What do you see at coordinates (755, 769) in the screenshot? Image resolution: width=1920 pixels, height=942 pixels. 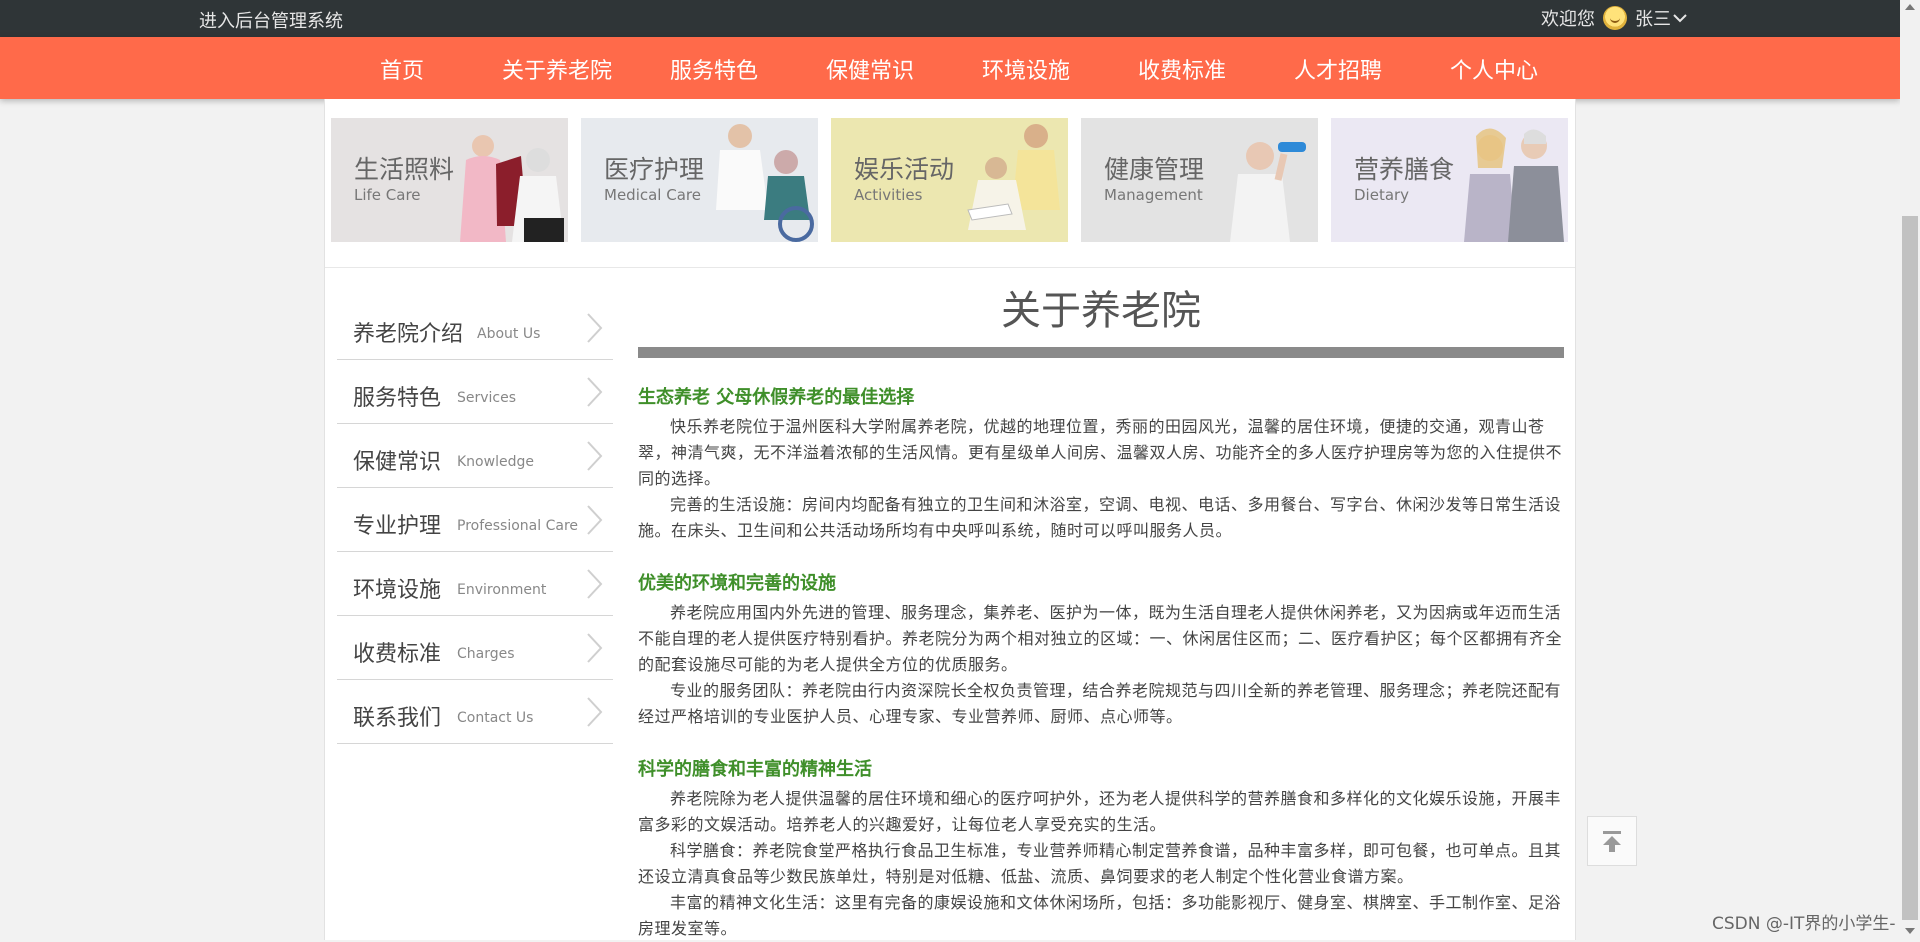 I see `section-heading: 科学的膳食和丰富的精神生活` at bounding box center [755, 769].